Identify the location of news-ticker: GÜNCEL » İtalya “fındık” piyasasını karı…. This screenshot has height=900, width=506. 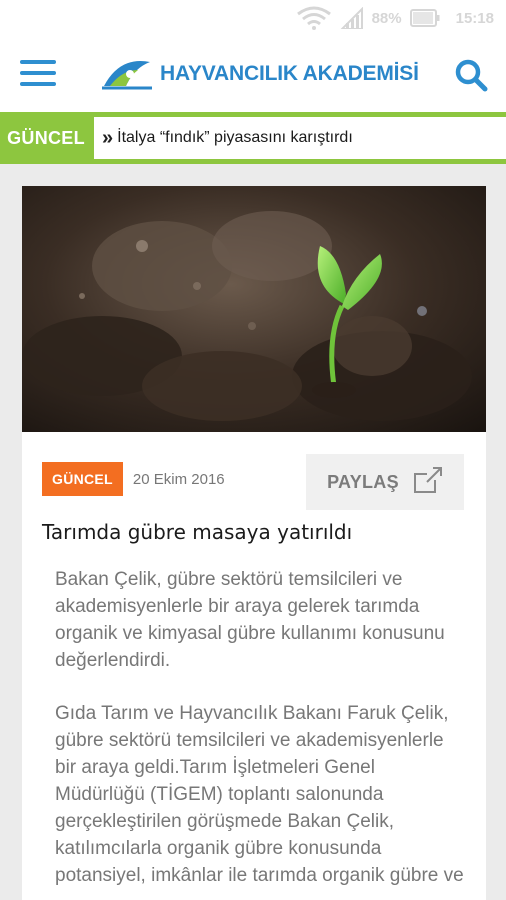
(253, 138).